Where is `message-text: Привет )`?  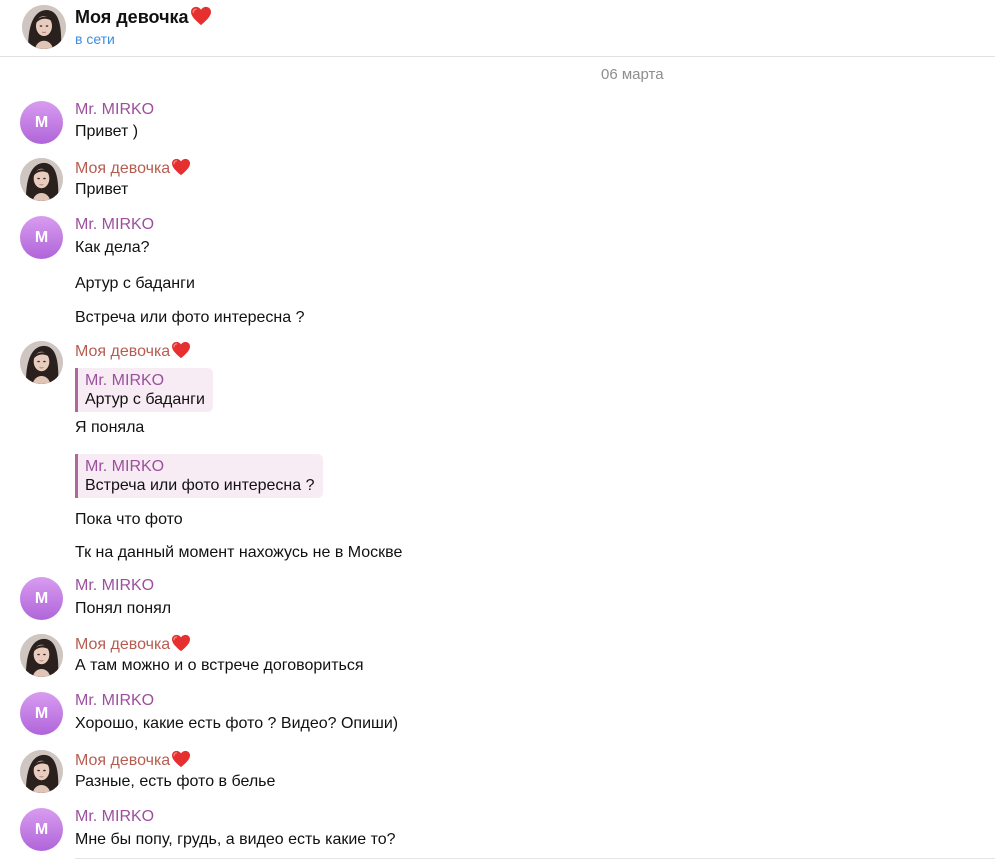 message-text: Привет ) is located at coordinates (107, 131).